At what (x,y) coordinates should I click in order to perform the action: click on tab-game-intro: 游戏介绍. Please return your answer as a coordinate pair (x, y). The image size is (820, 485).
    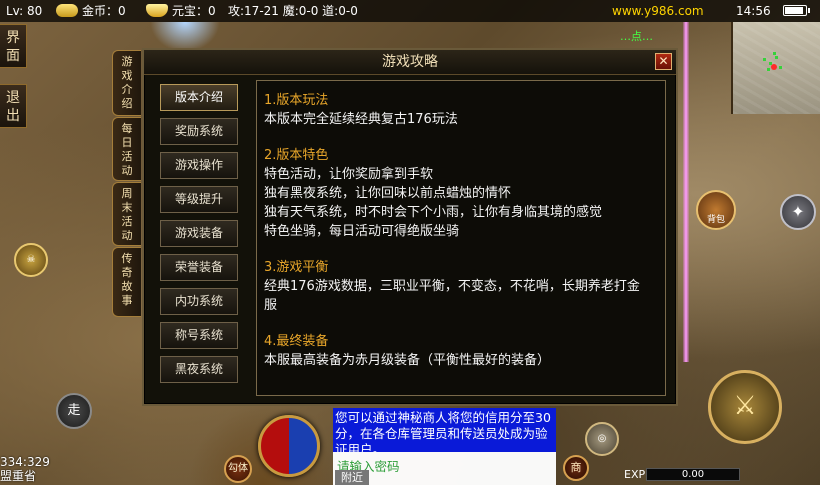
    Looking at the image, I should click on (126, 83).